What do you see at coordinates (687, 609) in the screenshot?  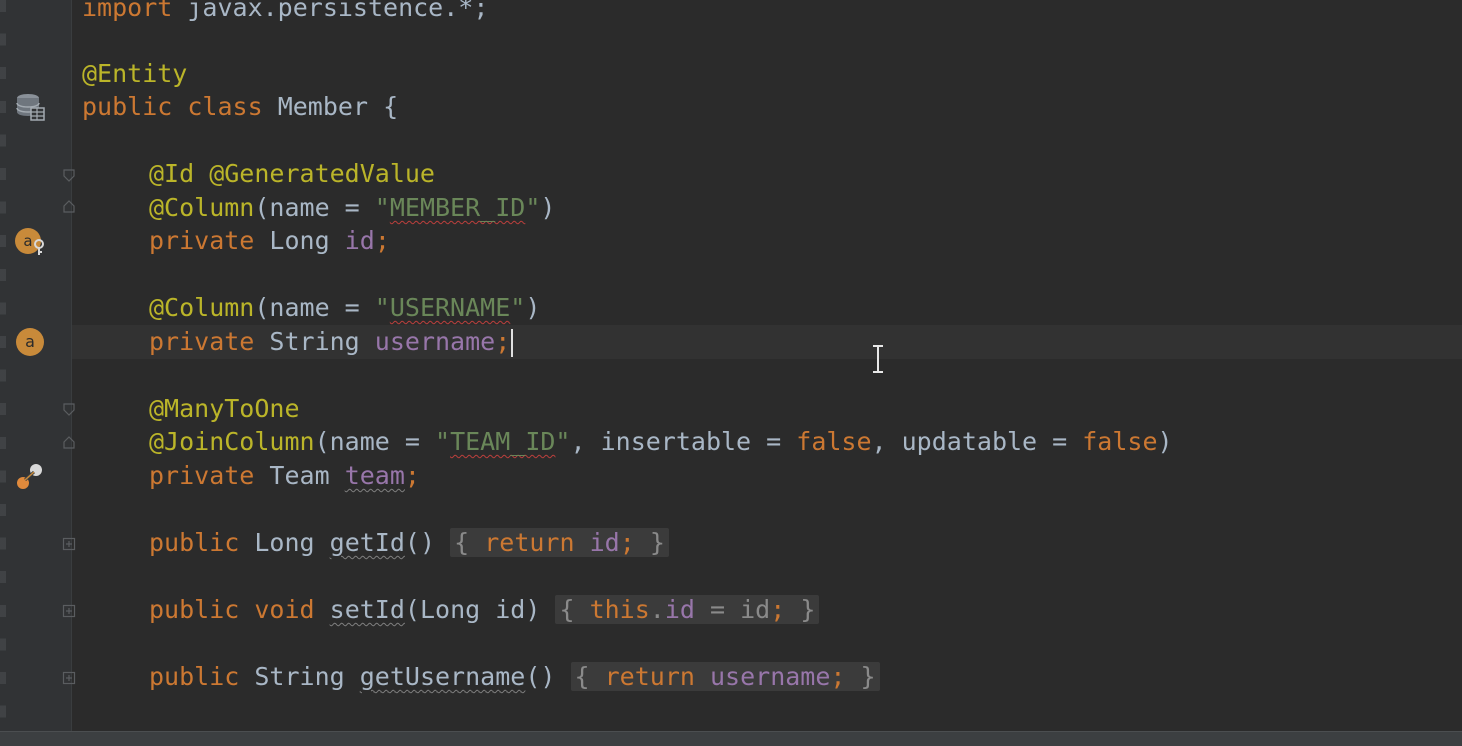 I see `folded-body: { this.id = id; }` at bounding box center [687, 609].